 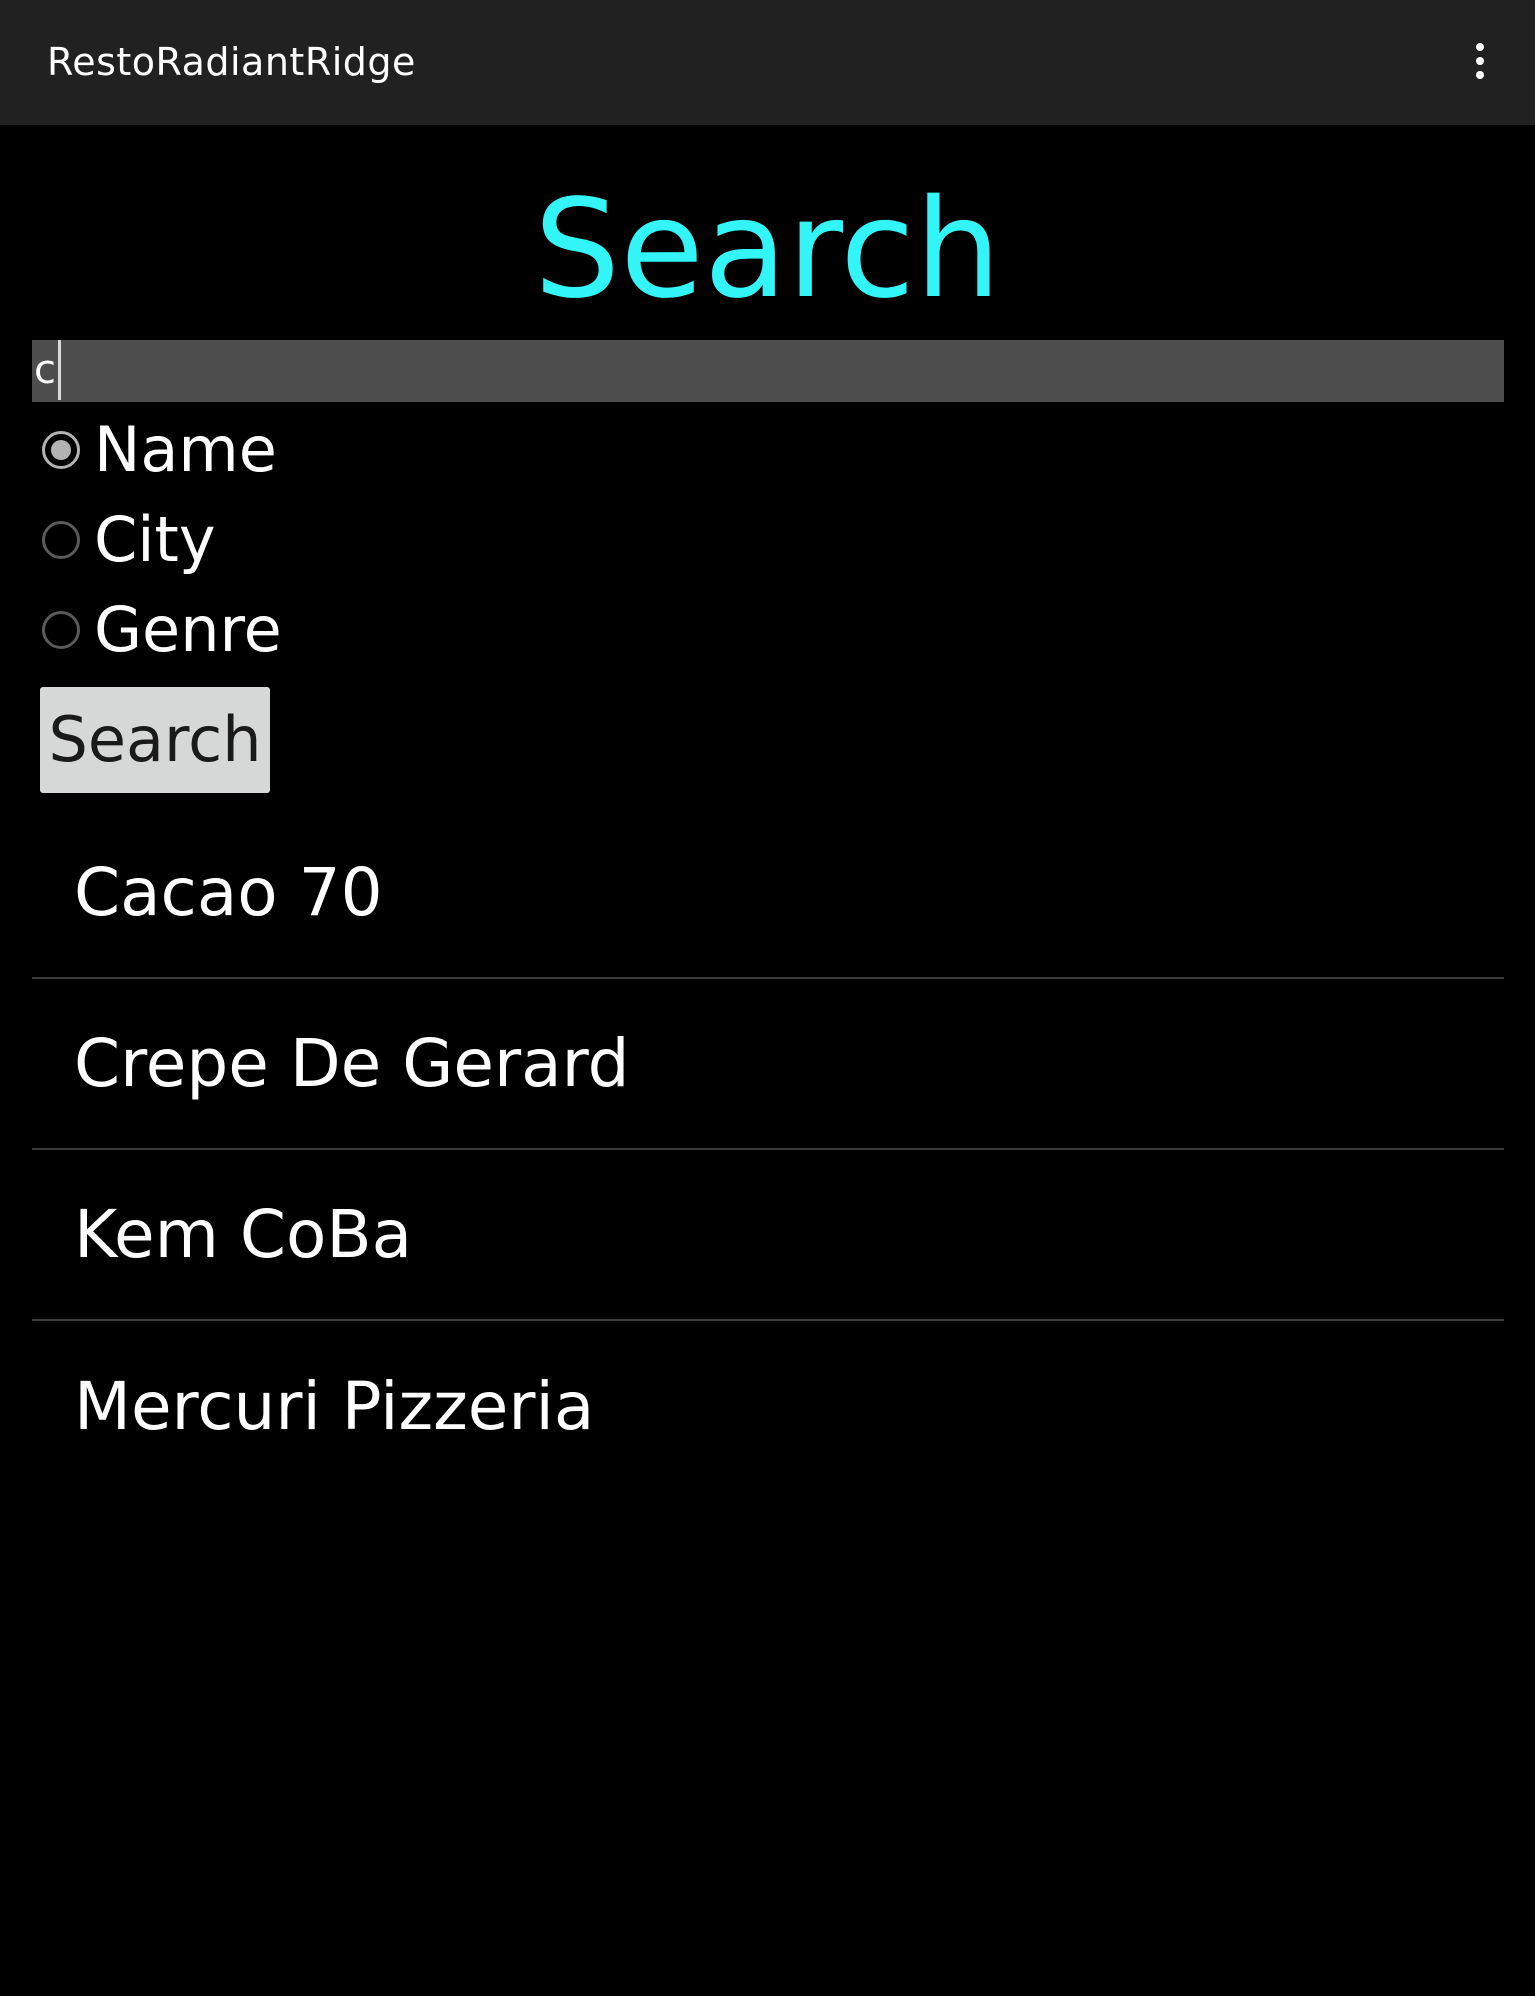 What do you see at coordinates (61, 450) in the screenshot?
I see `radio-checked-icon` at bounding box center [61, 450].